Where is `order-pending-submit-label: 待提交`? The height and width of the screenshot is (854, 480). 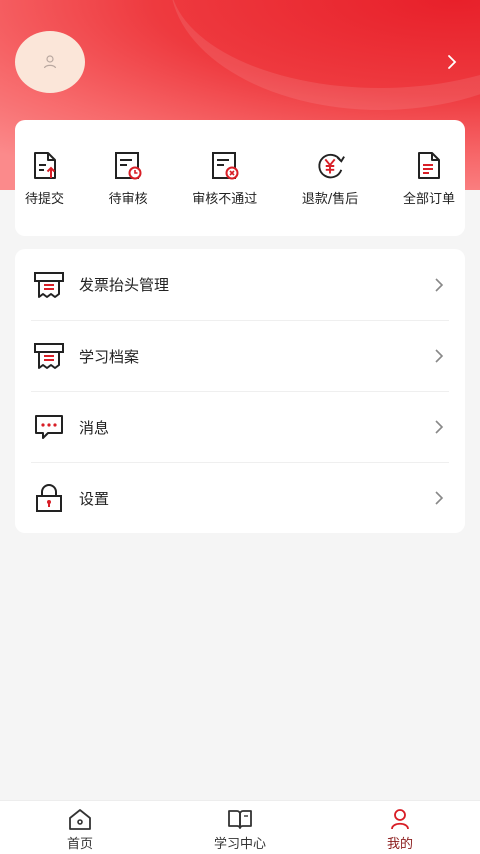 order-pending-submit-label: 待提交 is located at coordinates (45, 199).